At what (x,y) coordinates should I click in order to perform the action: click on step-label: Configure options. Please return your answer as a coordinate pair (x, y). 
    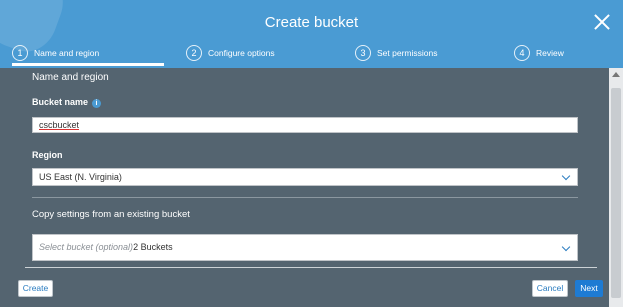
    Looking at the image, I should click on (241, 53).